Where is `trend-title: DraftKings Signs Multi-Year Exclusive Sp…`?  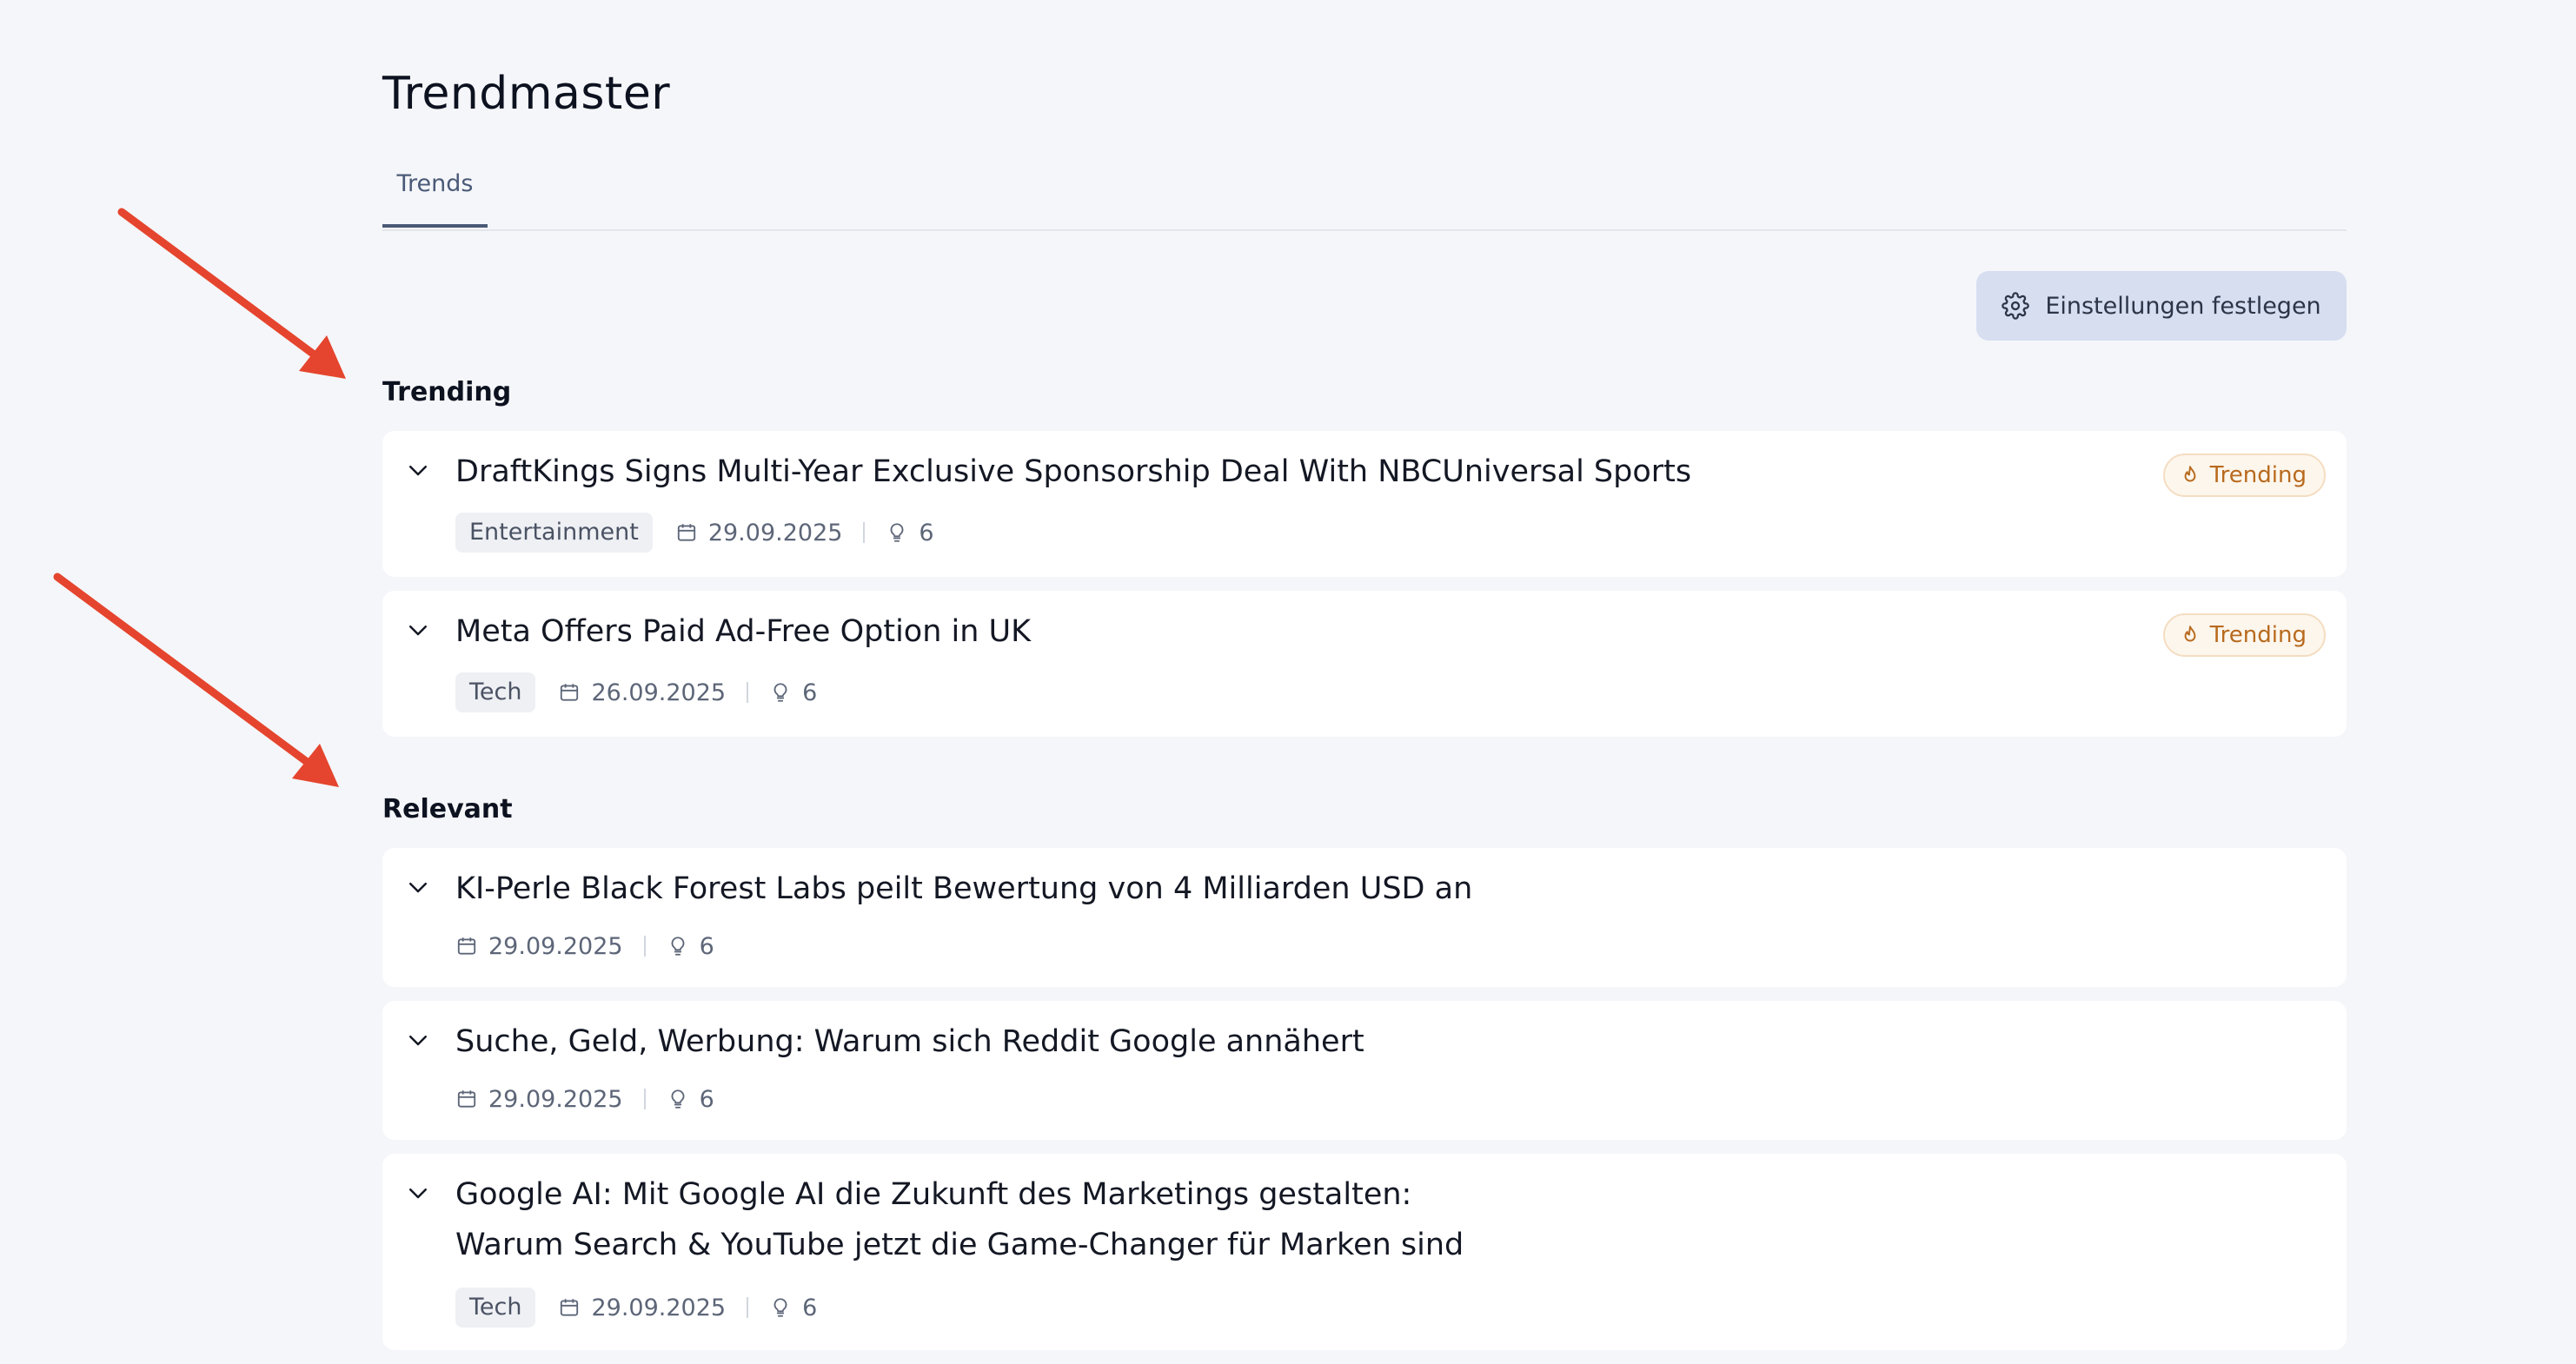
trend-title: DraftKings Signs Multi-Year Exclusive Sp… is located at coordinates (1073, 472).